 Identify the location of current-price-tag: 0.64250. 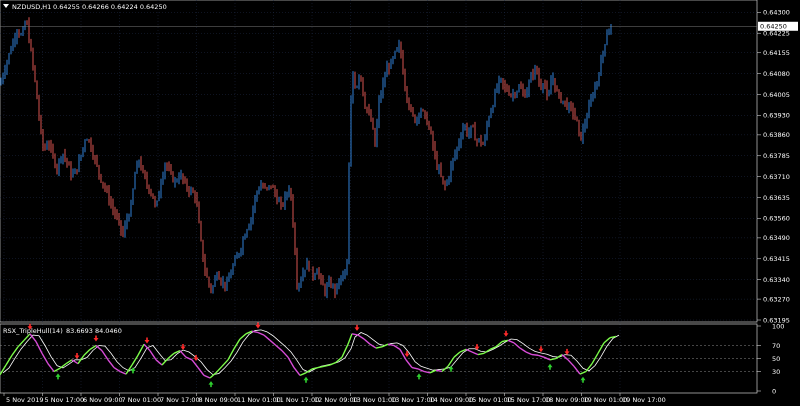
(778, 26).